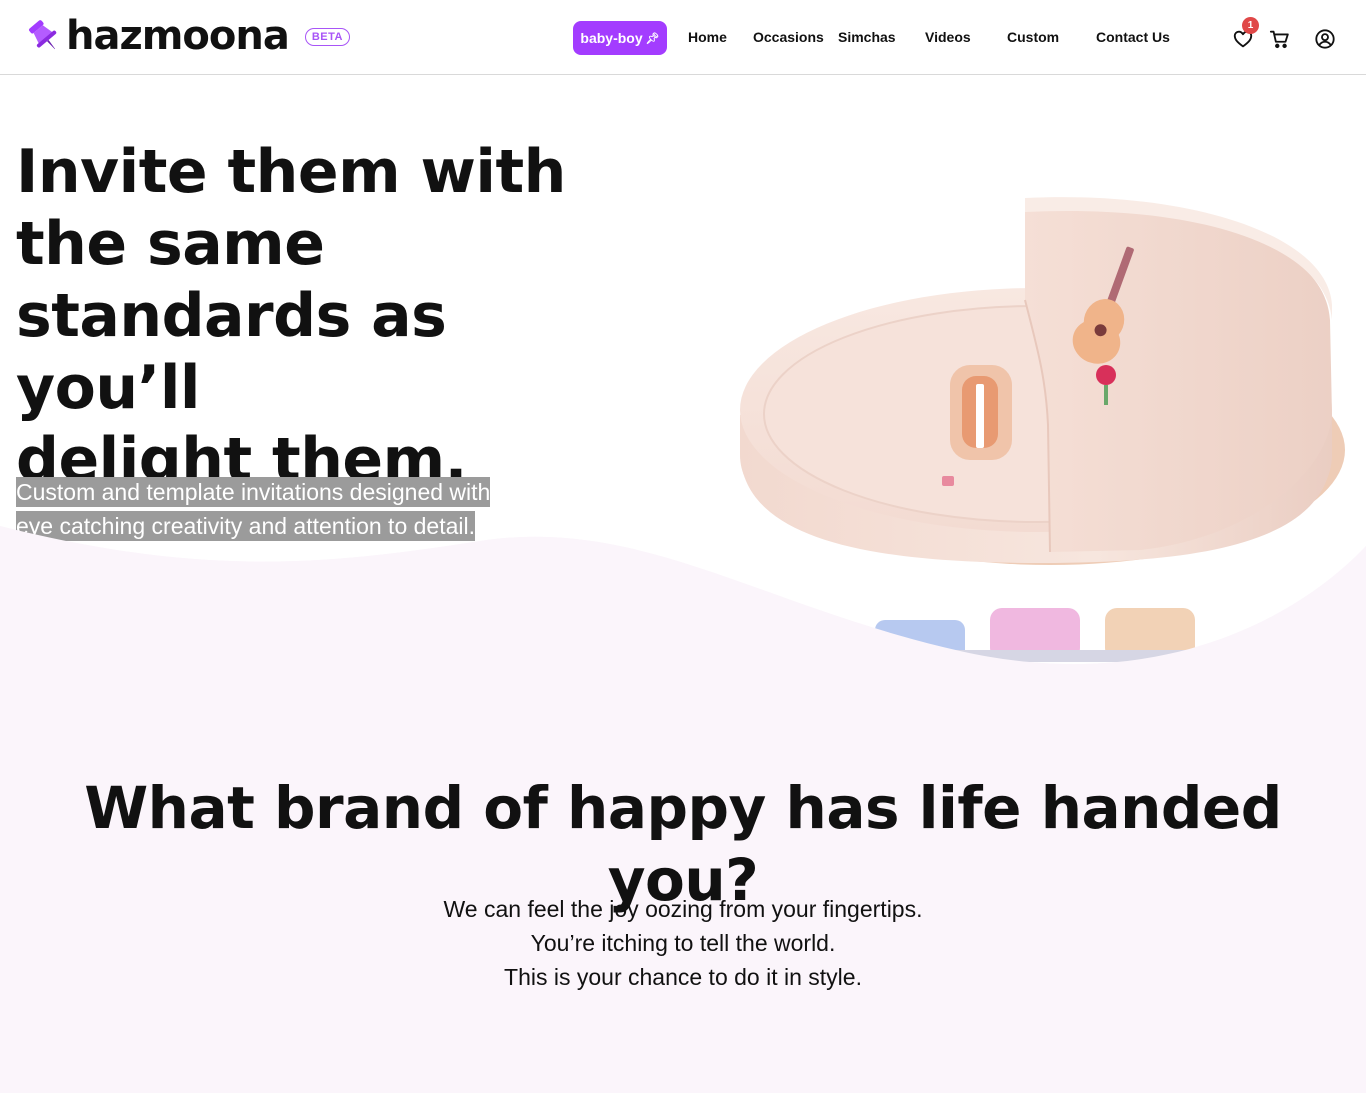  What do you see at coordinates (1033, 37) in the screenshot?
I see `nav-custom: Custom` at bounding box center [1033, 37].